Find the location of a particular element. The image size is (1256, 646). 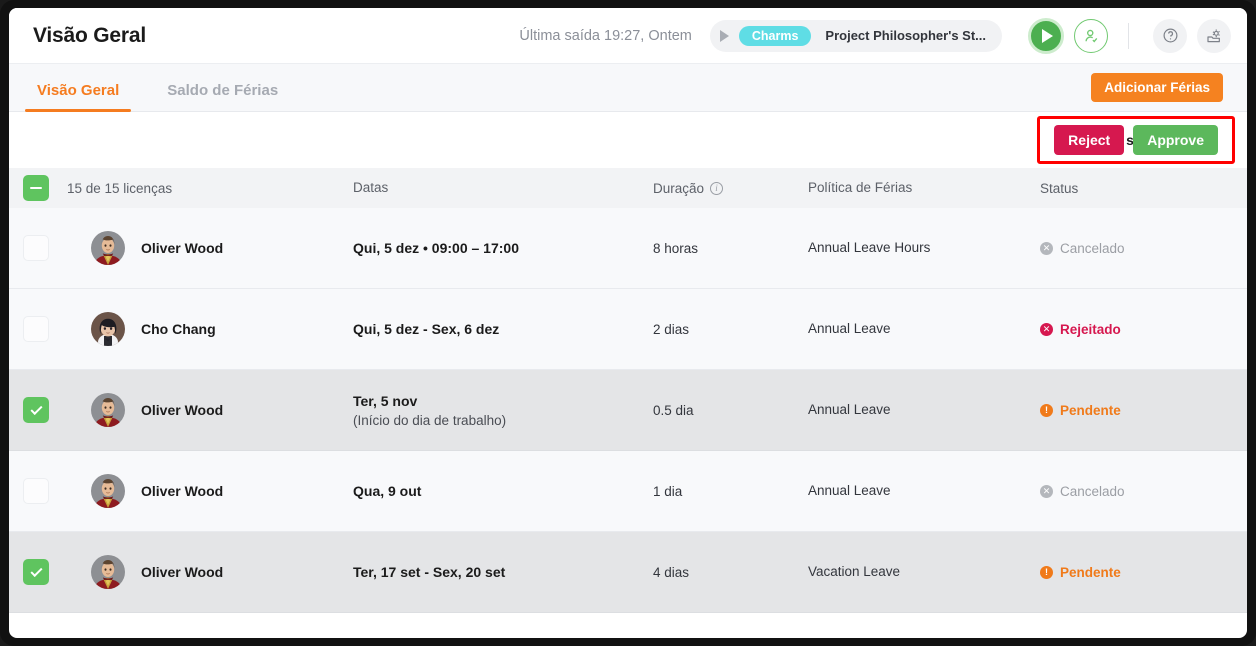

column-header-policy: Política de Férias is located at coordinates (924, 188).